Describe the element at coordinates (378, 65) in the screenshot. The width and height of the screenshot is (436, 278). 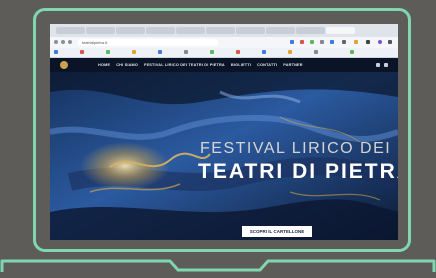
I see `search-icon` at that location.